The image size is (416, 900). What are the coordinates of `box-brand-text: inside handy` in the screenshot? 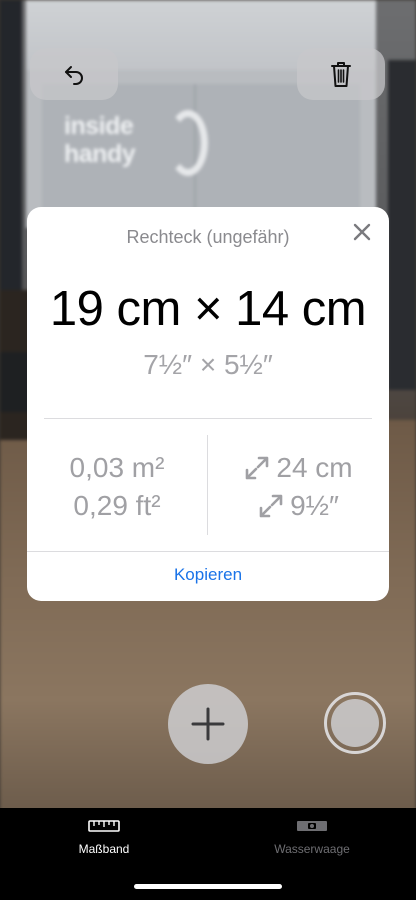 It's located at (100, 140).